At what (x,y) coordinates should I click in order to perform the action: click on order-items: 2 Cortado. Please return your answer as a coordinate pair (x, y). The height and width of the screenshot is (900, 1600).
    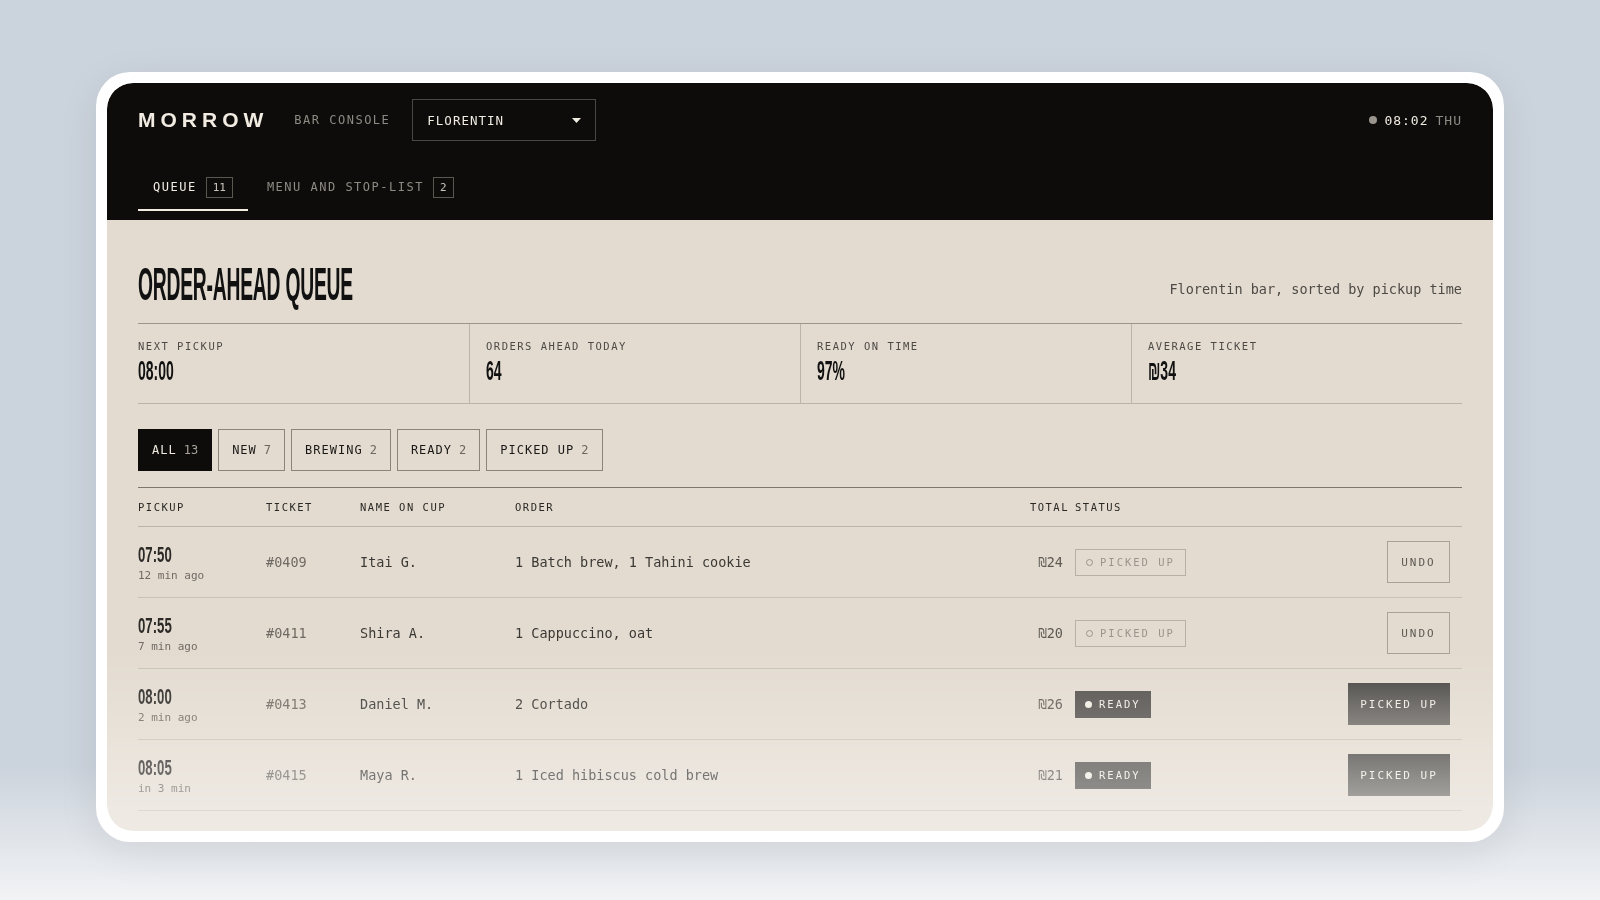
    Looking at the image, I should click on (552, 704).